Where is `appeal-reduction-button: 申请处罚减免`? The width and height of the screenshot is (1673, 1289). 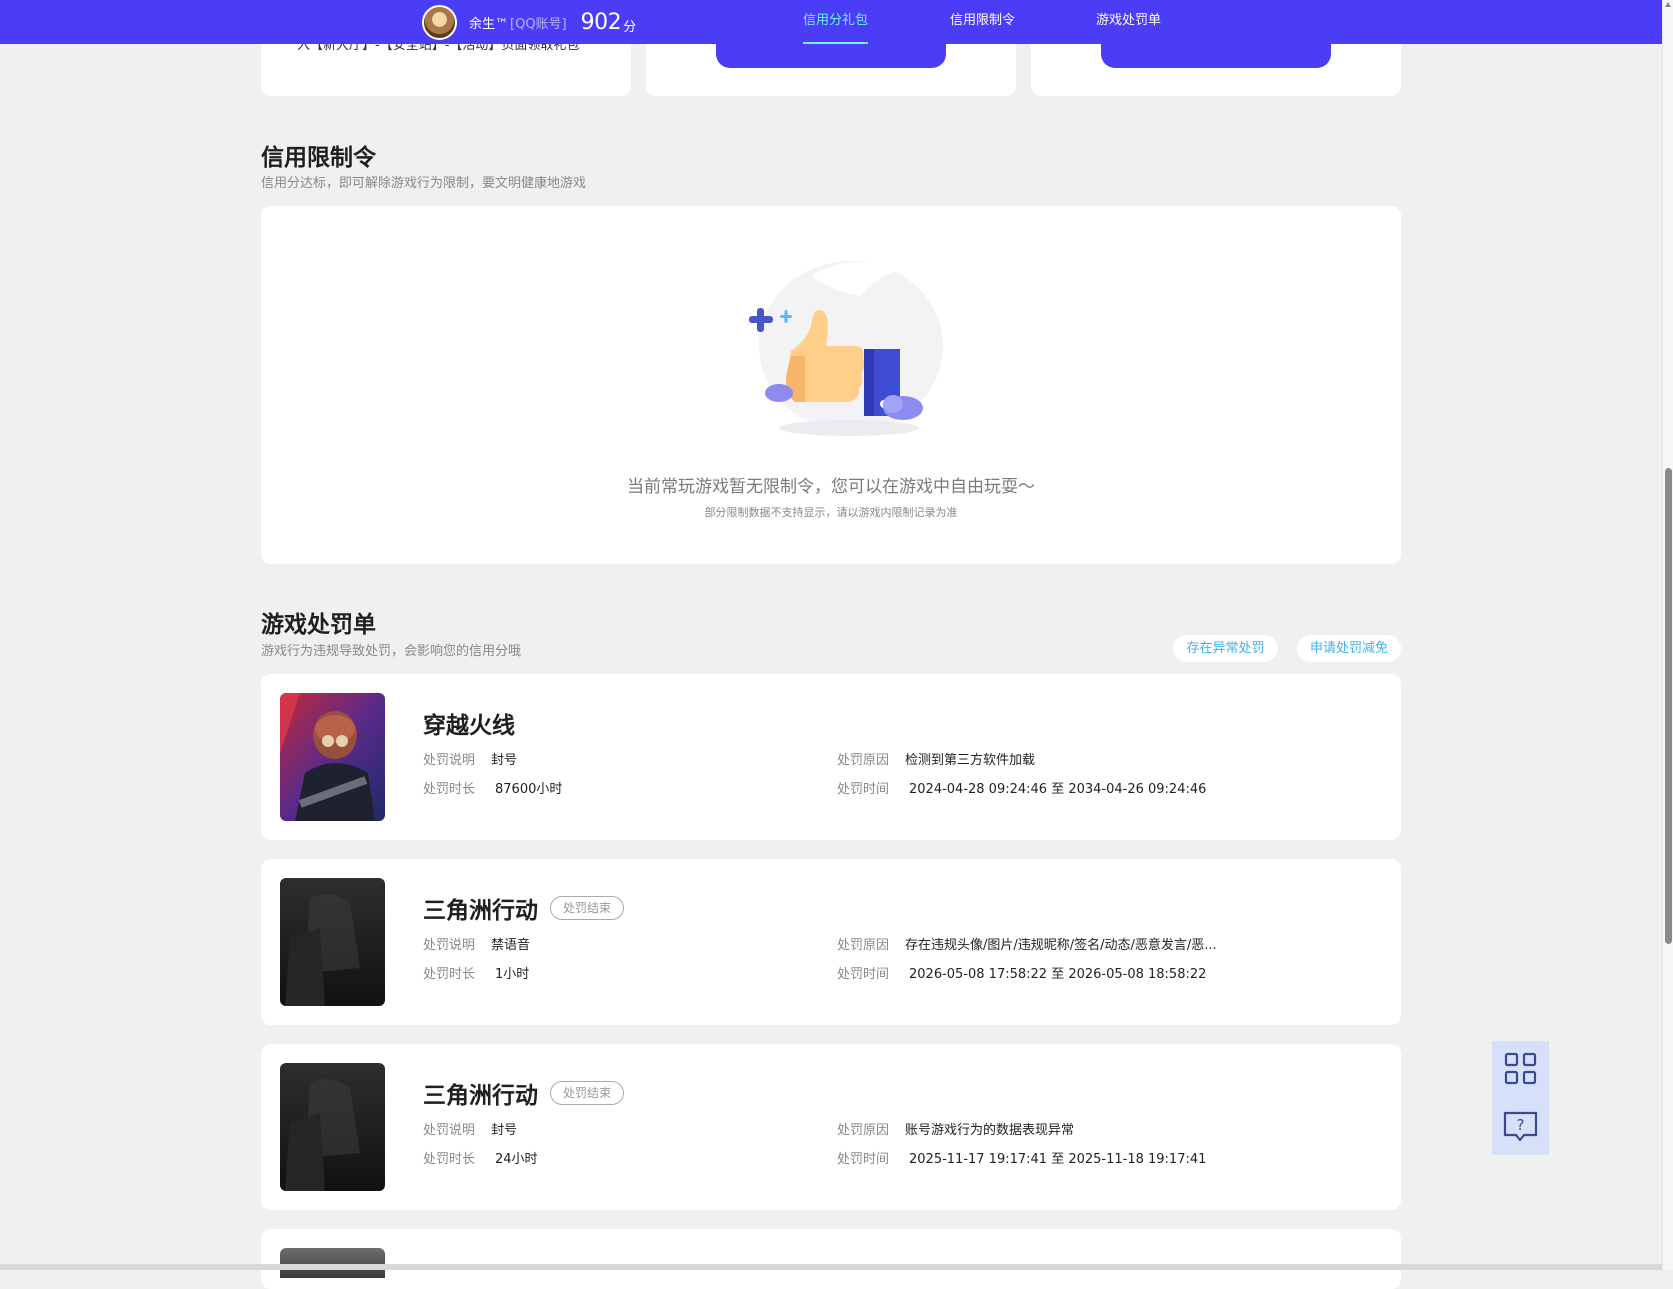 appeal-reduction-button: 申请处罚减免 is located at coordinates (1349, 648).